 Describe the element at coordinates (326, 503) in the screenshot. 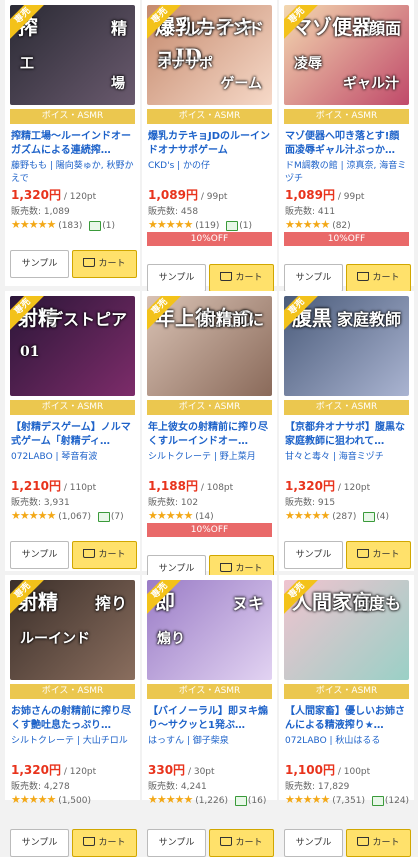

I see `sales-value: 915` at that location.